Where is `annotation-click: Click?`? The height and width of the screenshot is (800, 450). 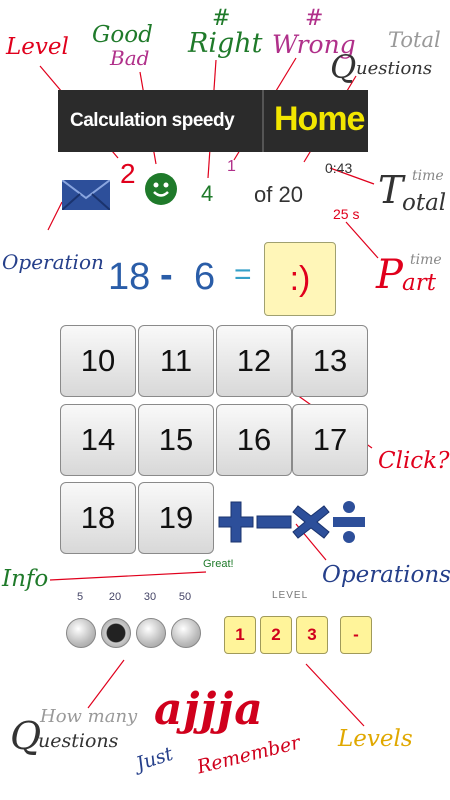
annotation-click: Click? is located at coordinates (414, 461).